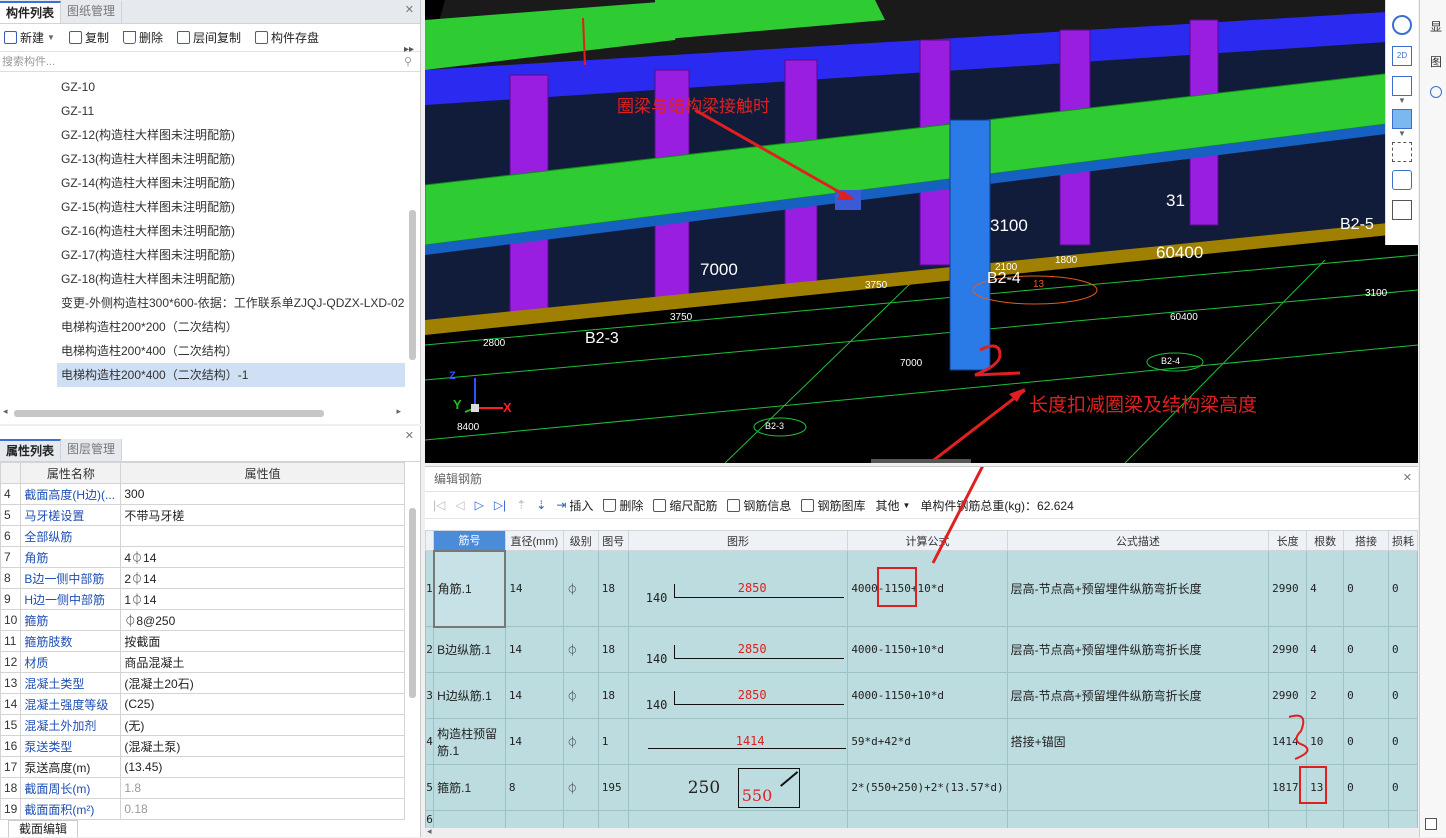  I want to click on property-row: 19 截面面积(m²) 0.18, so click(202, 809).